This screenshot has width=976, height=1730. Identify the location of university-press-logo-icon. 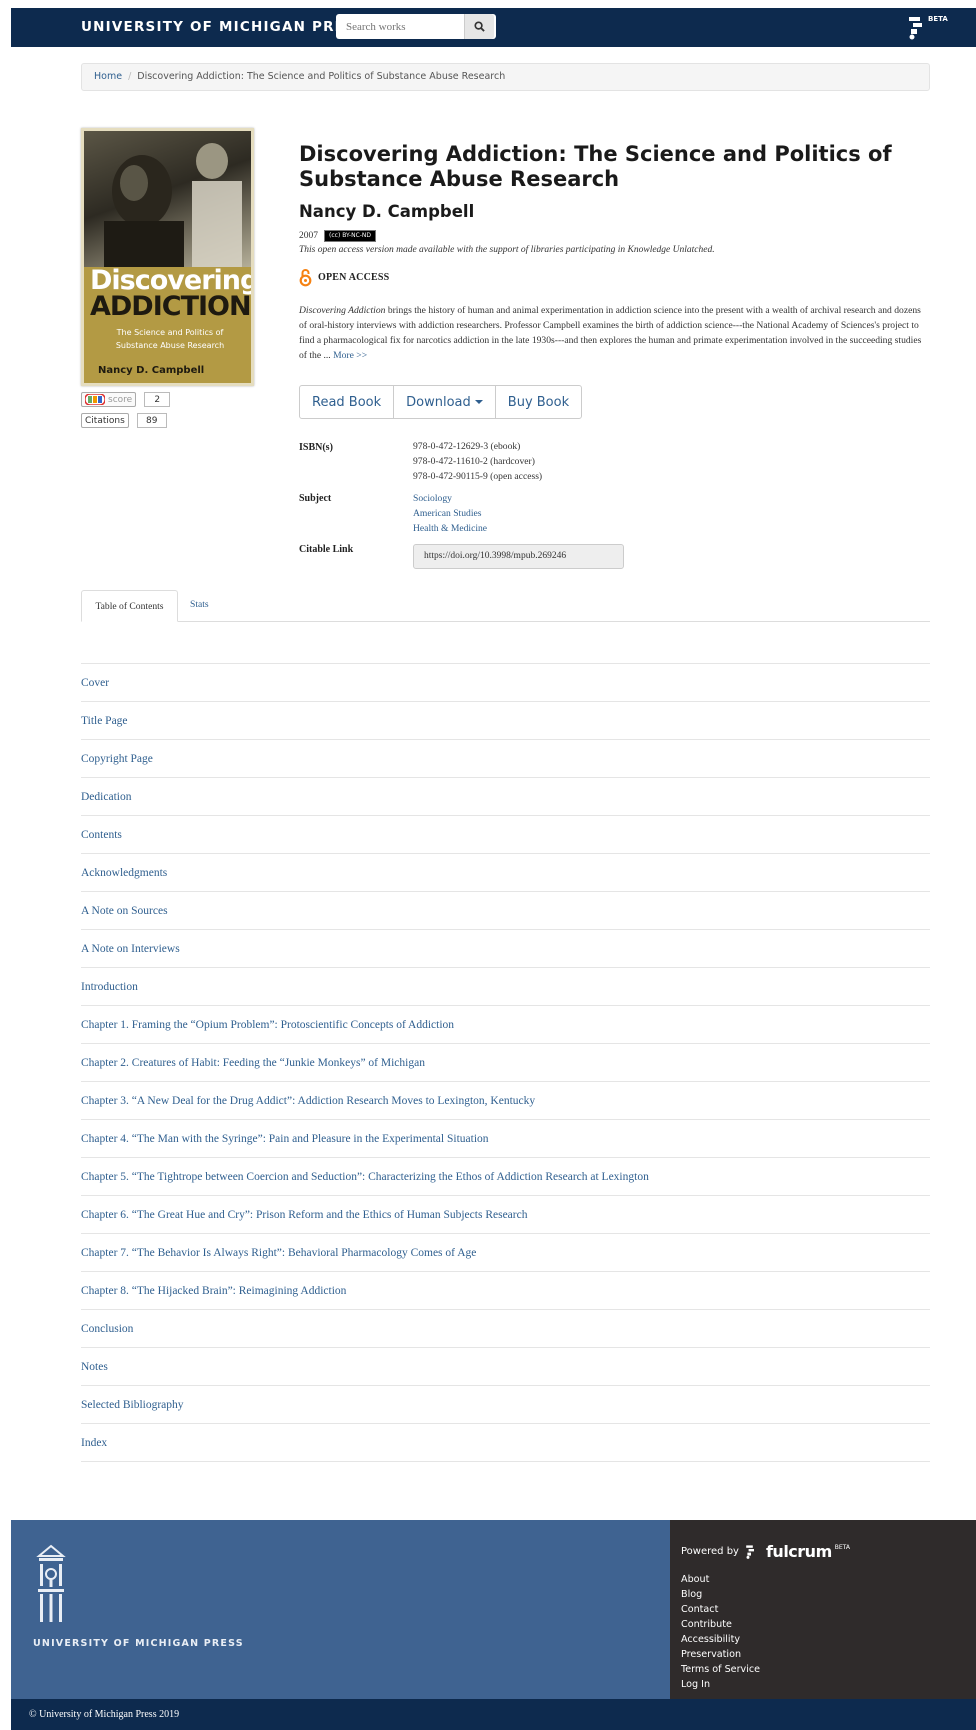
(51, 1584).